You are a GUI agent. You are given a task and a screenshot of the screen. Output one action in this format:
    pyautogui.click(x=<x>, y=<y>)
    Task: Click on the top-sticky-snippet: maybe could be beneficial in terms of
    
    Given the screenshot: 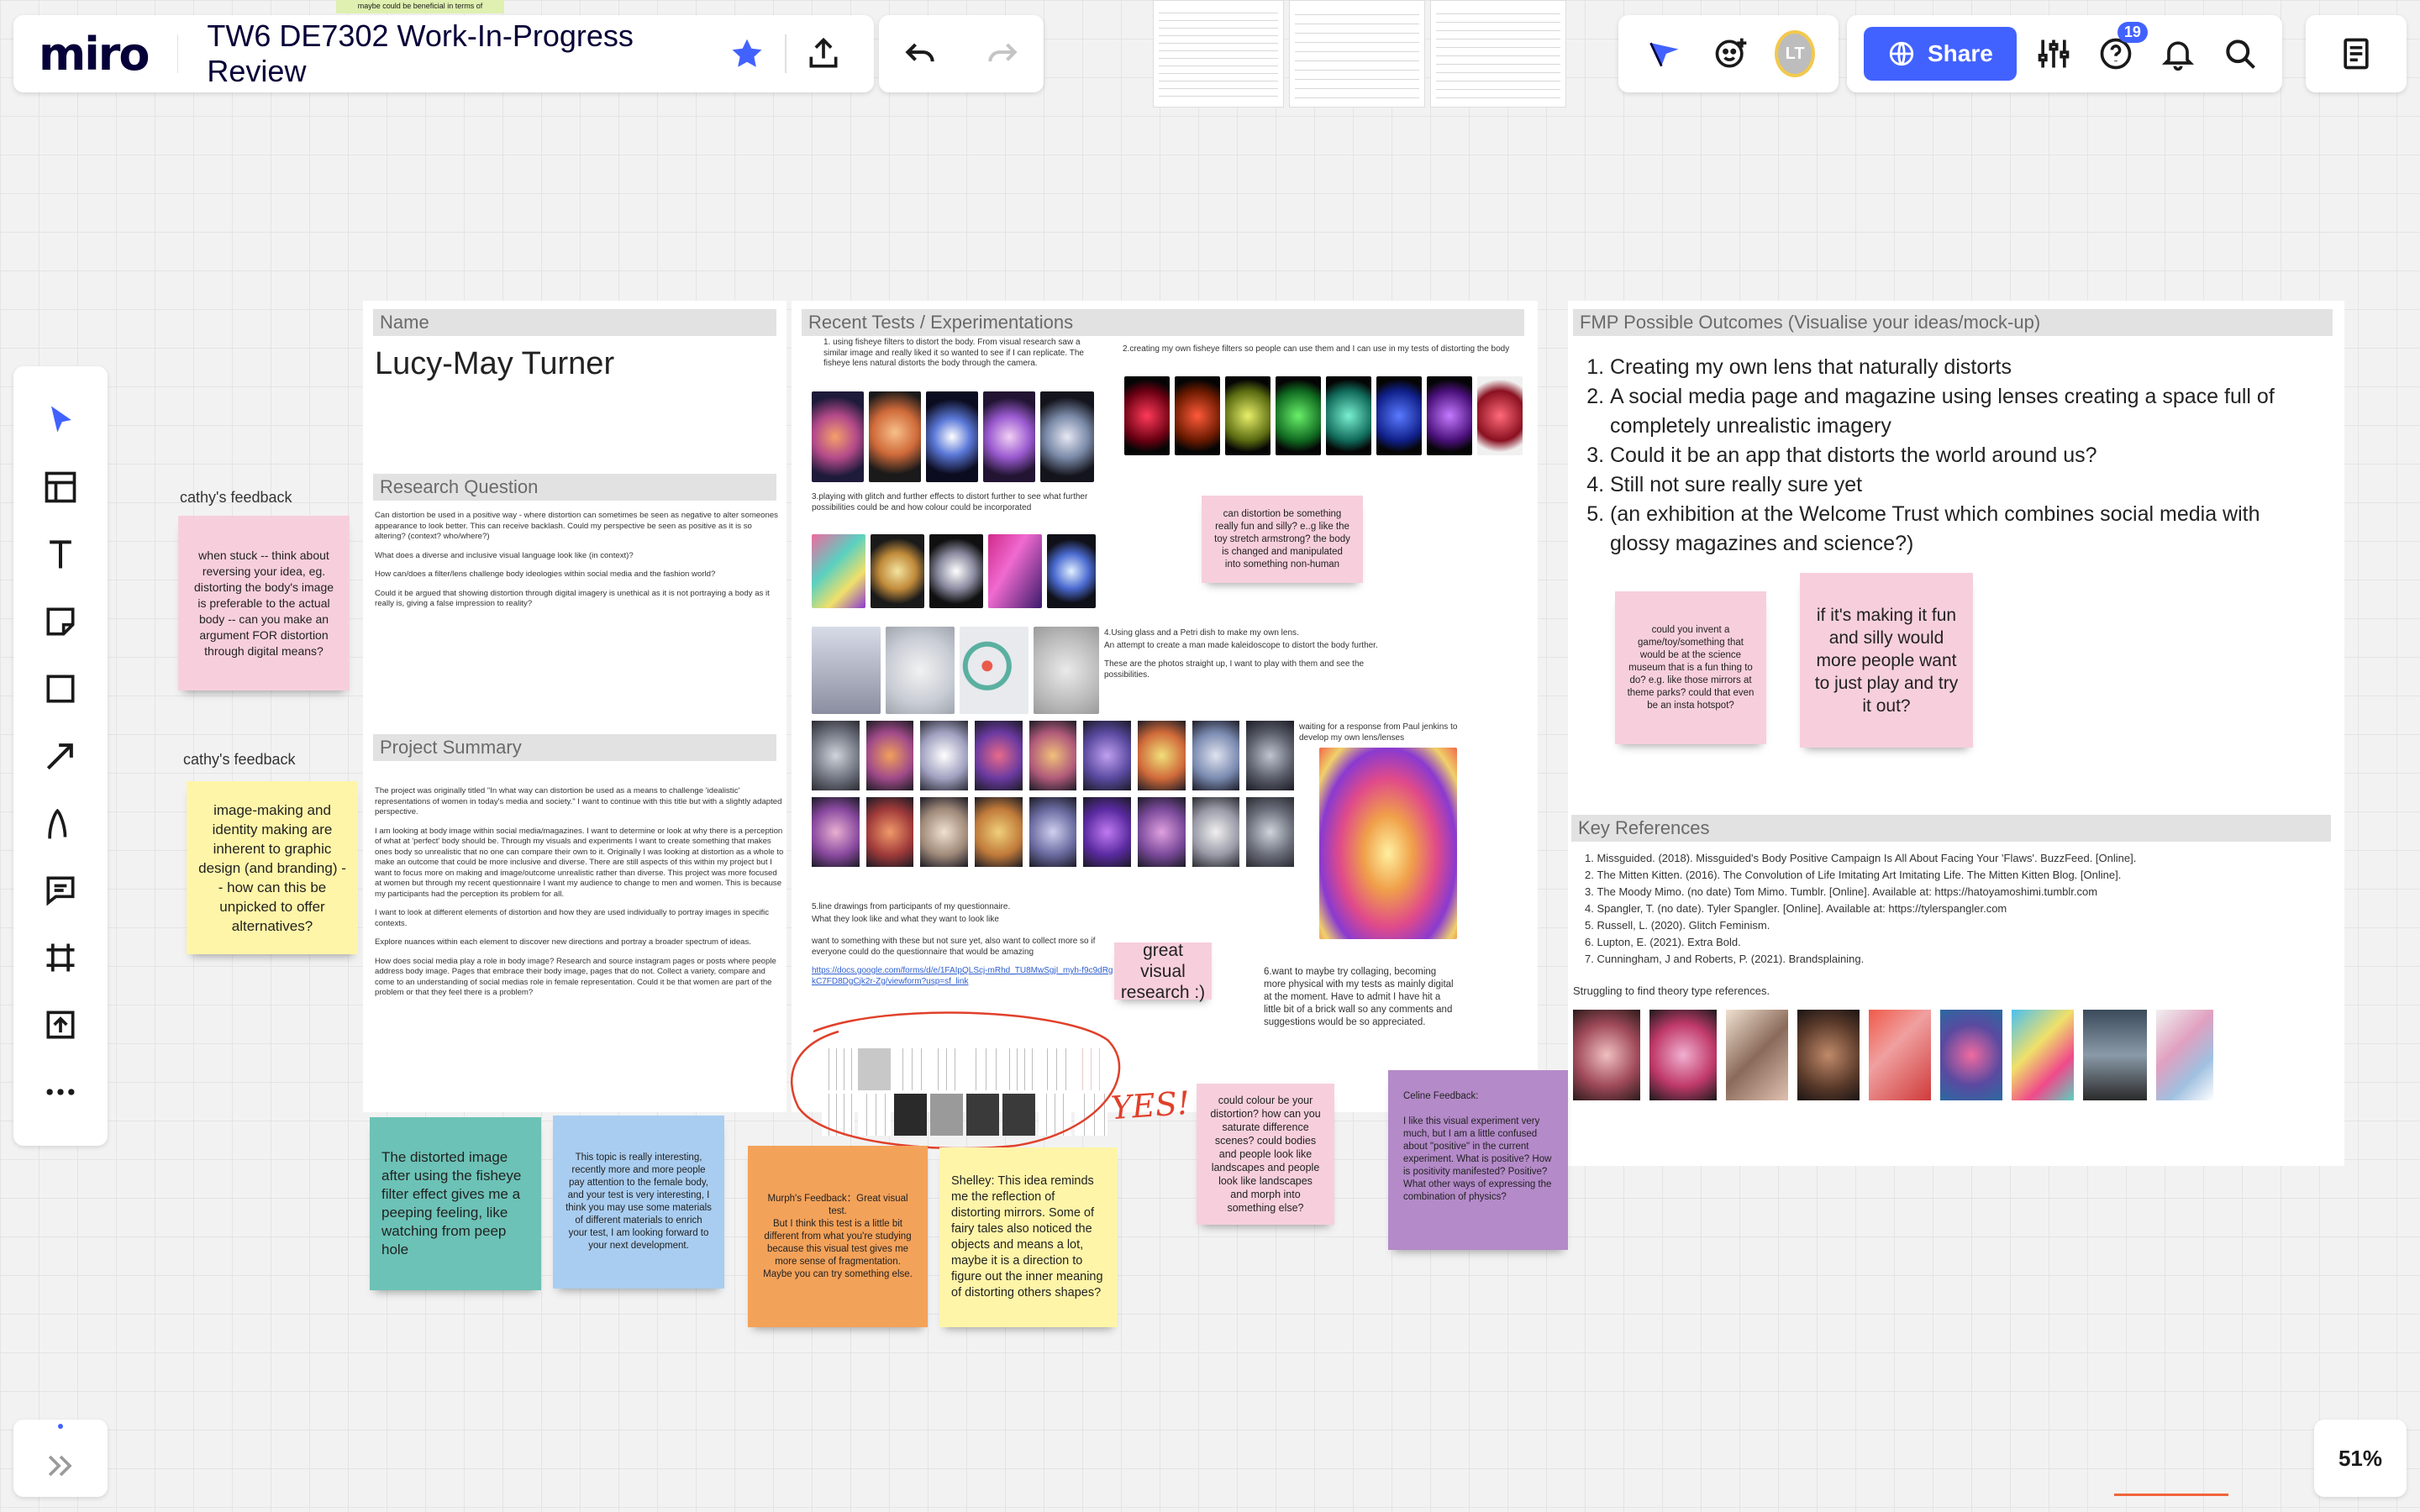 What is the action you would take?
    pyautogui.click(x=420, y=6)
    